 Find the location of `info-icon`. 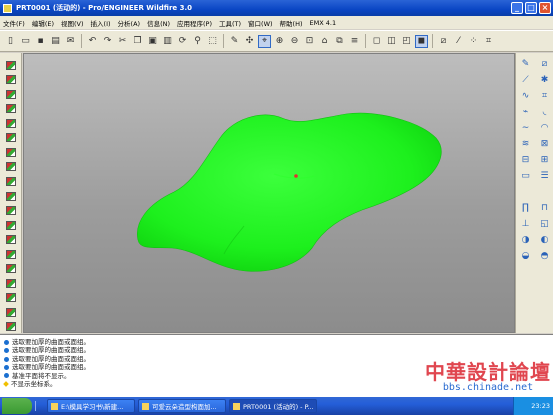

info-icon is located at coordinates (6, 367).